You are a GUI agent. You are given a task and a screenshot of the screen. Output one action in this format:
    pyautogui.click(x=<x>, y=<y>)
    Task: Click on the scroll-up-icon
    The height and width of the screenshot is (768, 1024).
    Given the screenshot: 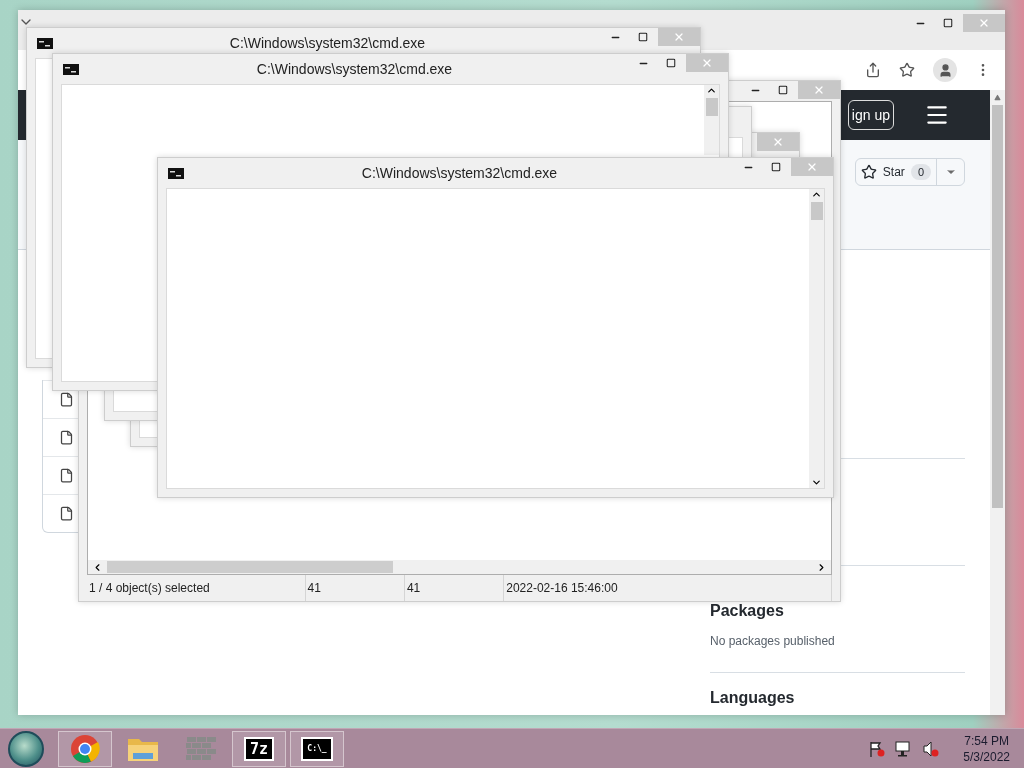 What is the action you would take?
    pyautogui.click(x=997, y=97)
    